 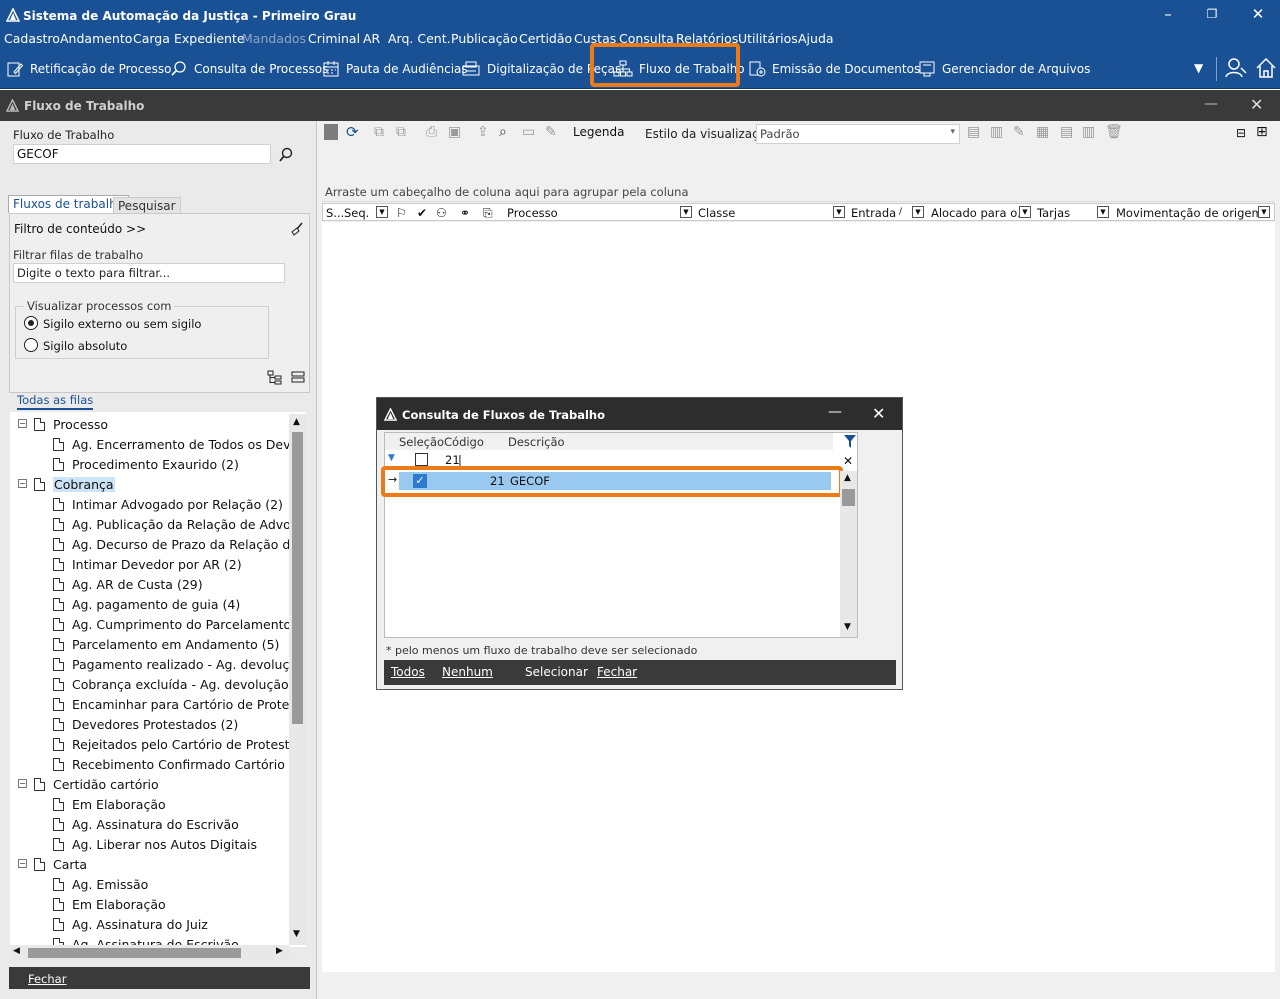 I want to click on refresh-icon: ⟳, so click(x=352, y=132).